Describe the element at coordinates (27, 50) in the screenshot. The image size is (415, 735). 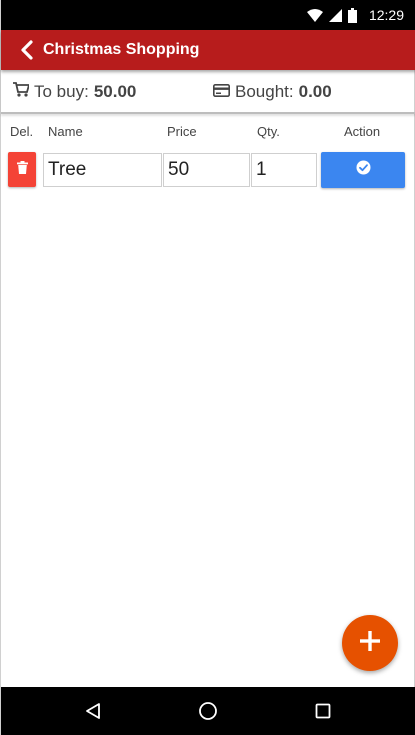
I see `chevron-left-icon` at that location.